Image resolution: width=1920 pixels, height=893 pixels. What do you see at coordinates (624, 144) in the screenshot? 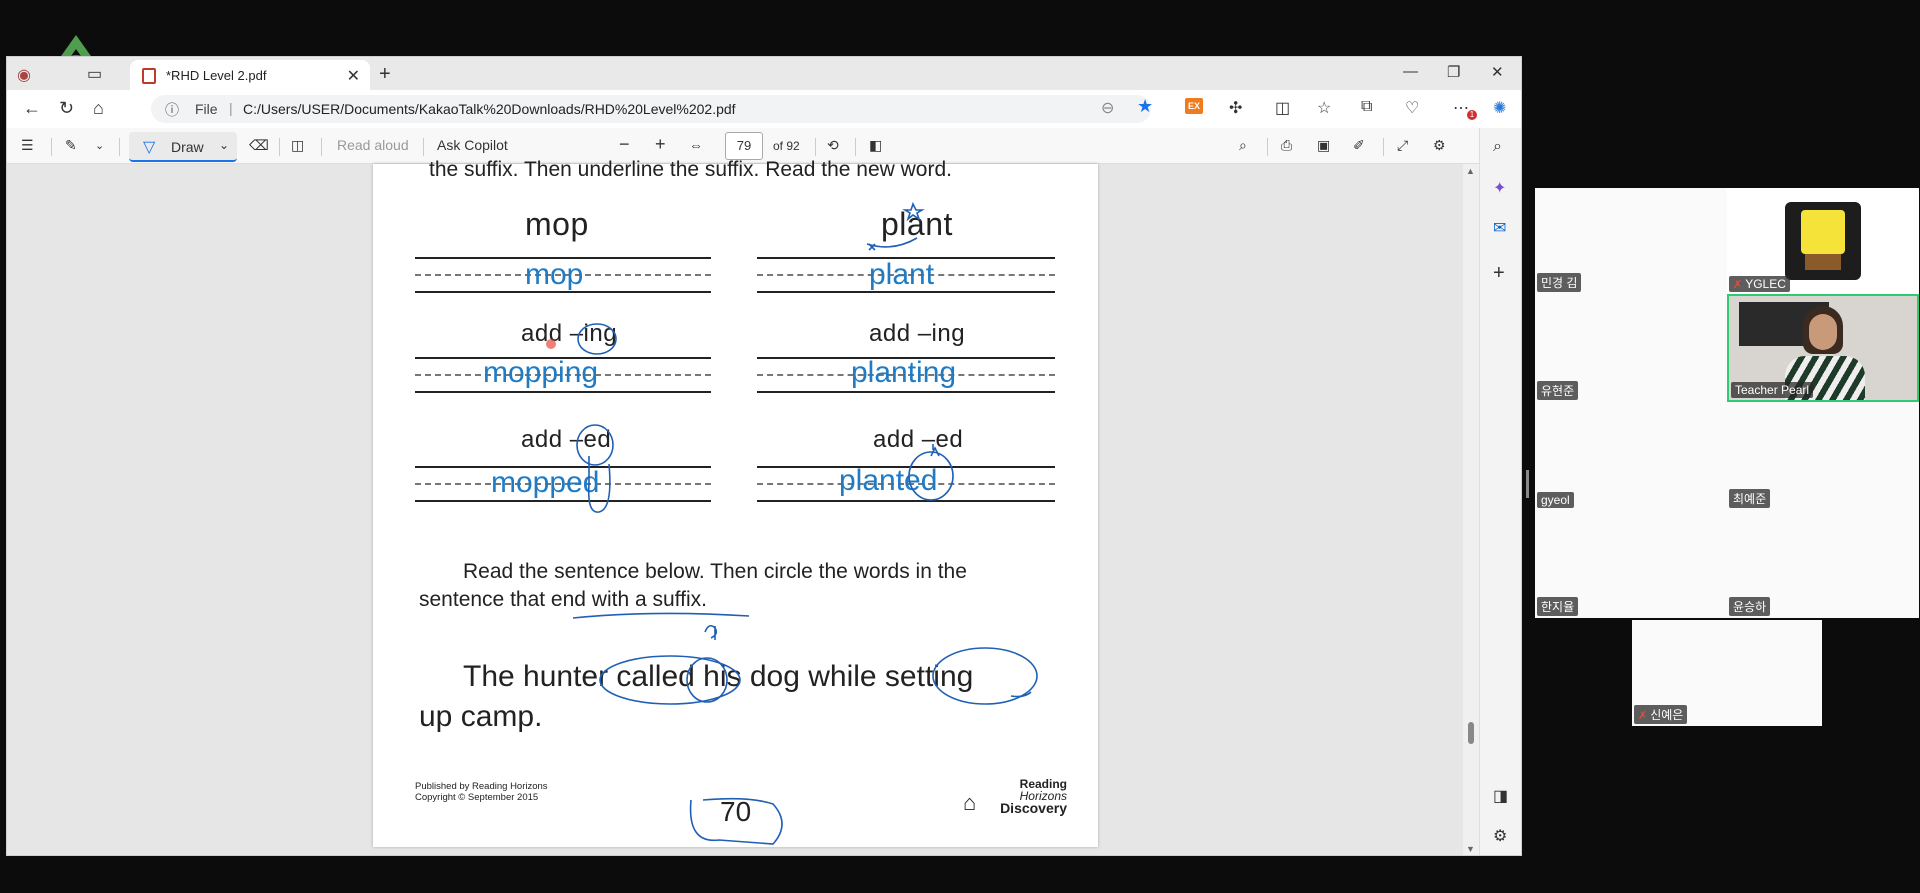
I see `zoom-out-button: −` at bounding box center [624, 144].